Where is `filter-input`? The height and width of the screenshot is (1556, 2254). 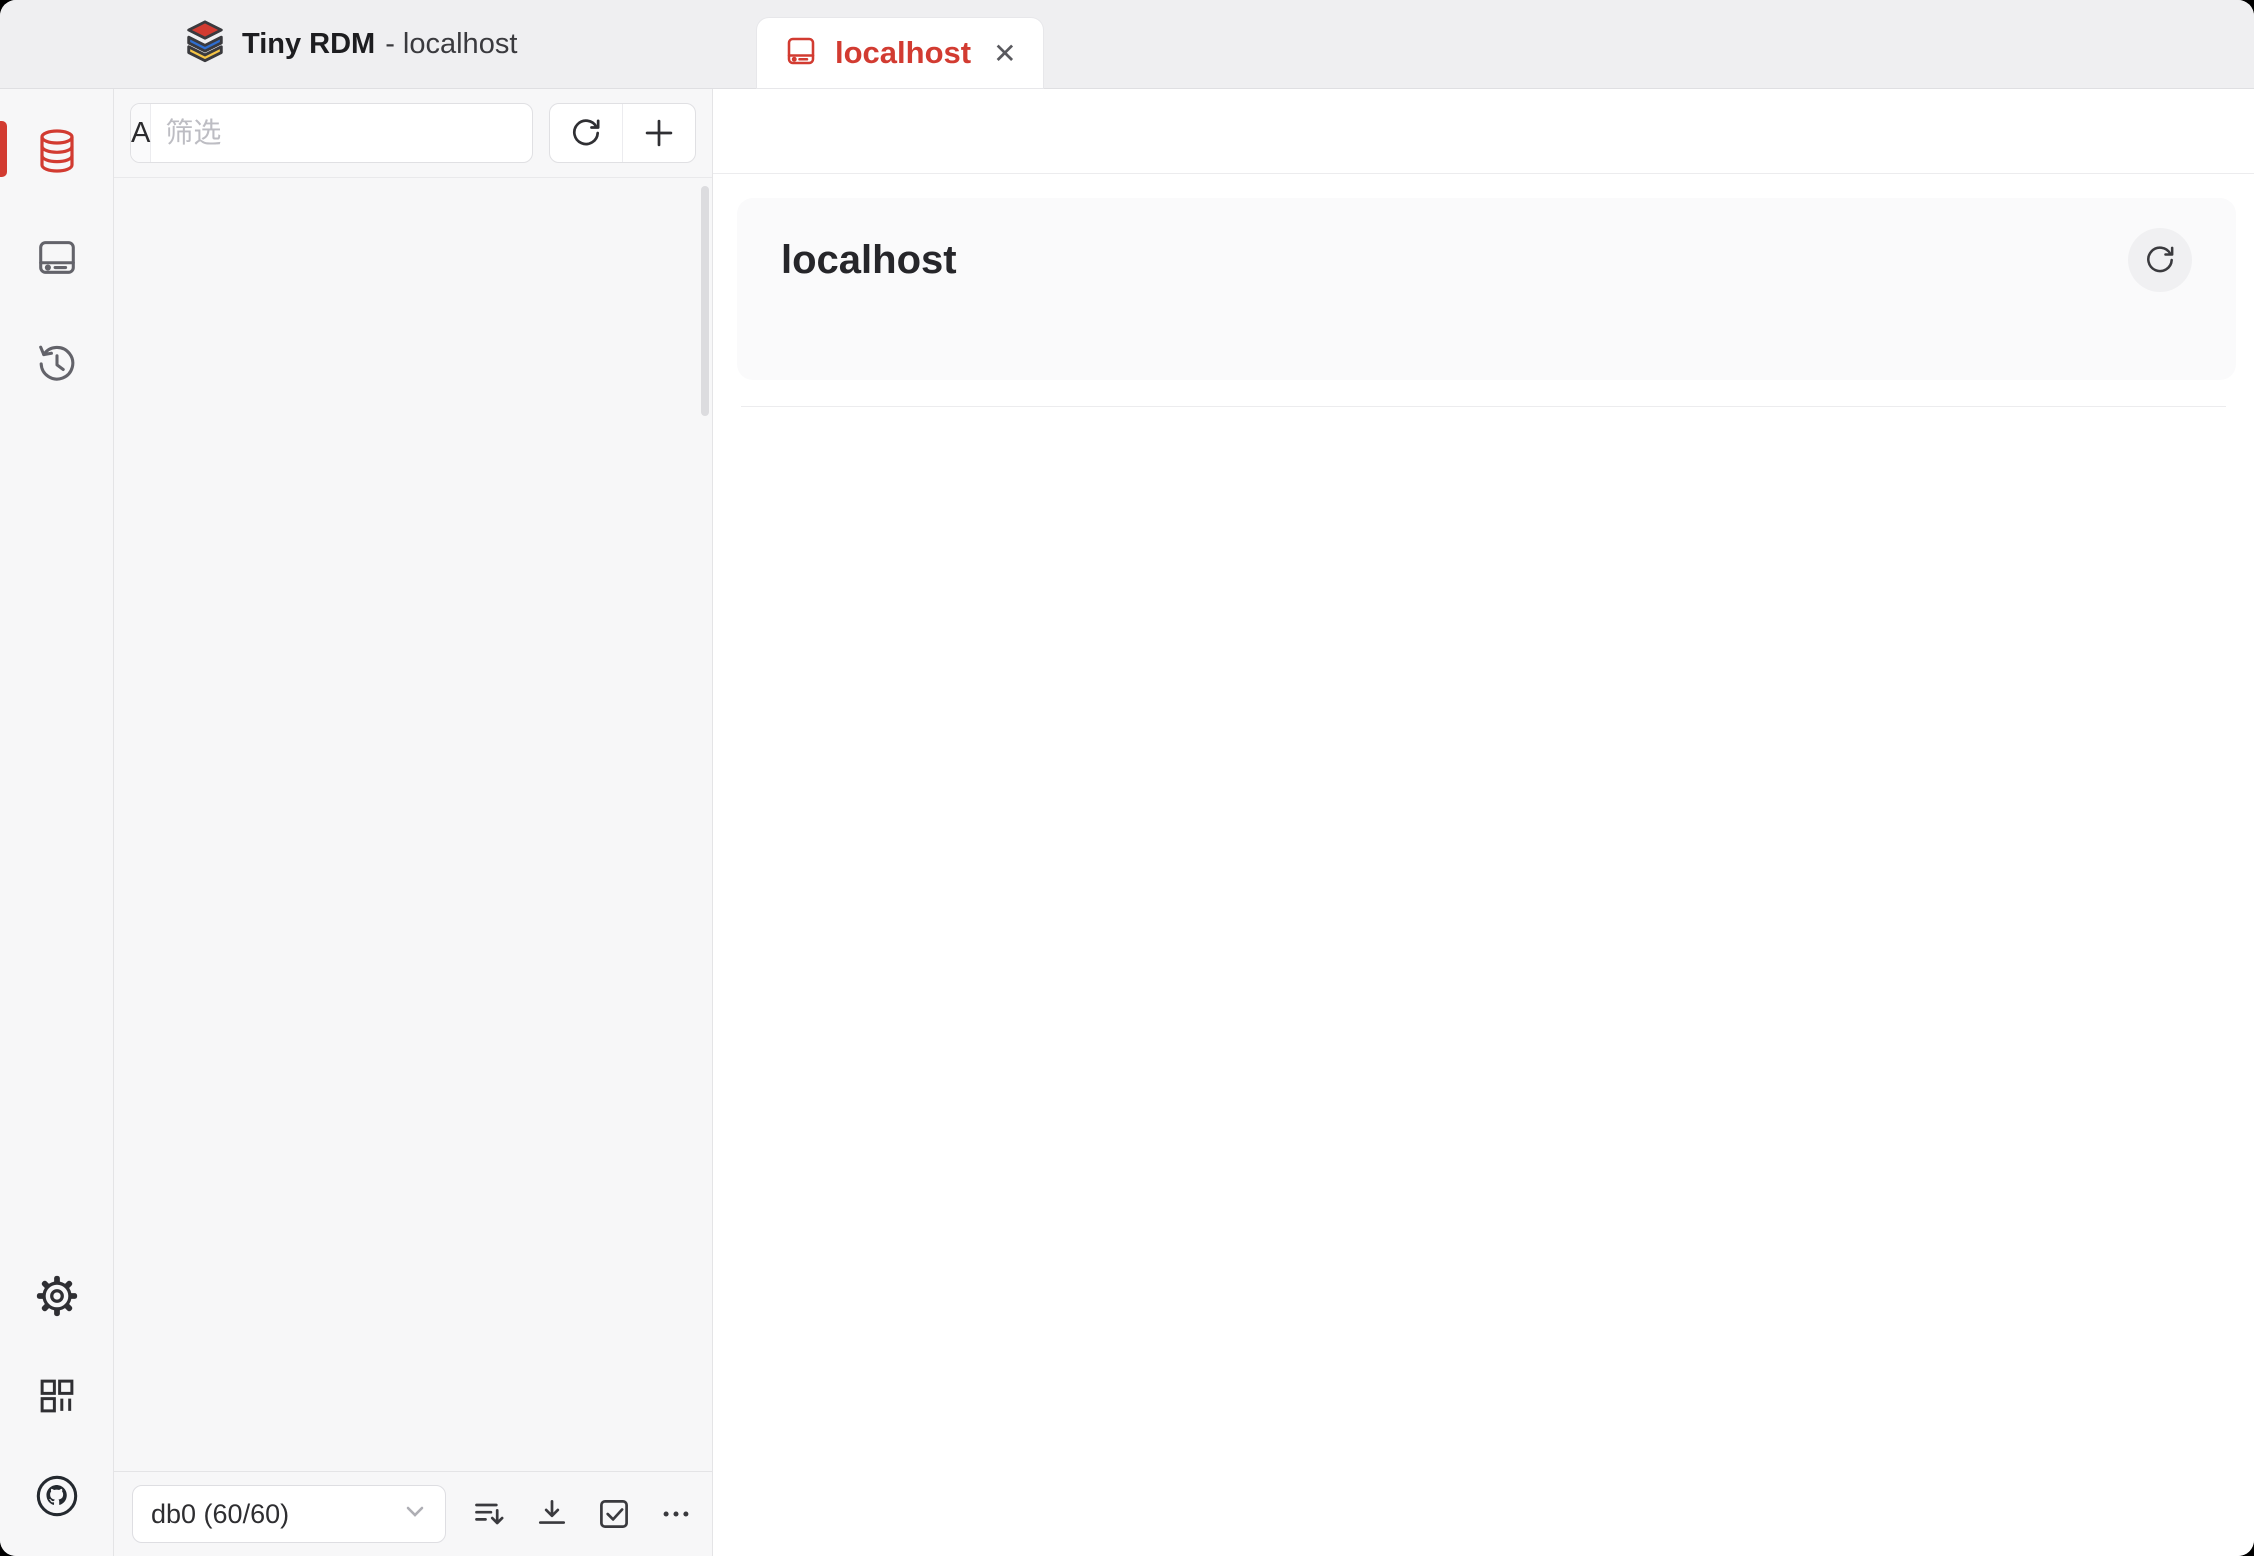
filter-input is located at coordinates (341, 133).